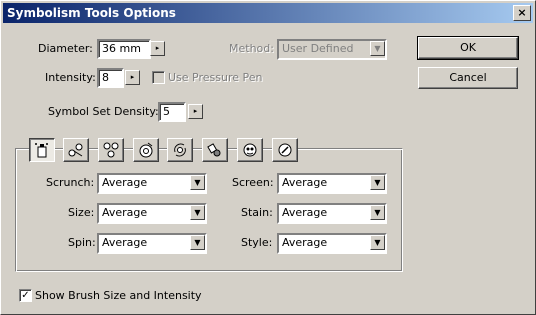 This screenshot has width=536, height=315. I want to click on close-button: ×, so click(522, 13).